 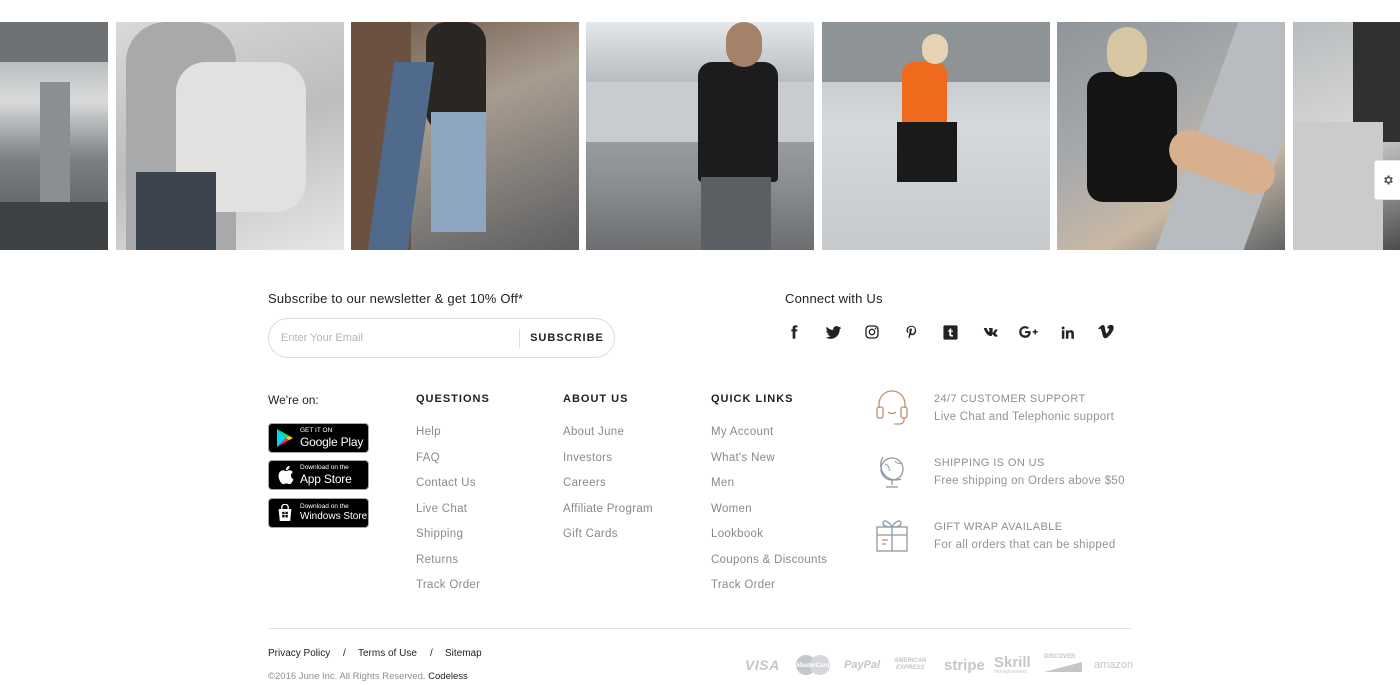 I want to click on link-investors: Investors, so click(x=587, y=458).